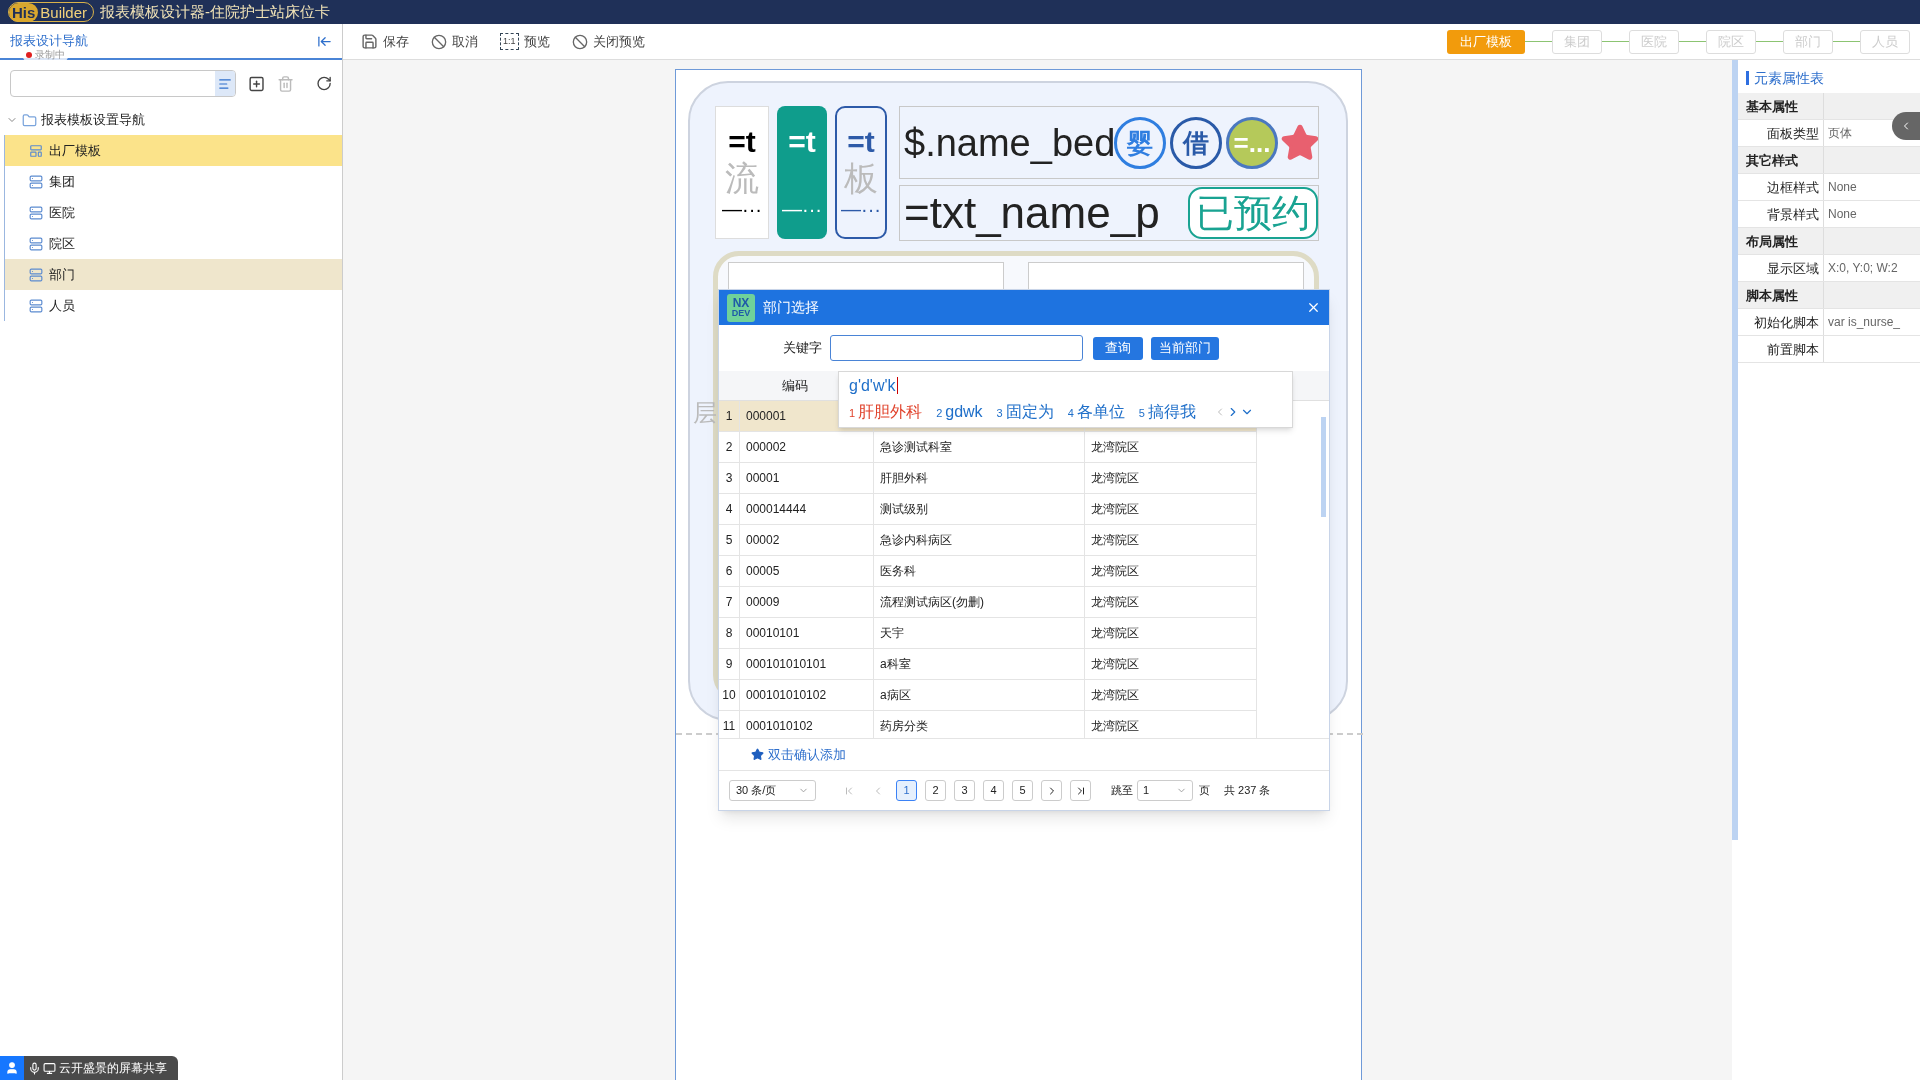 Image resolution: width=1920 pixels, height=1080 pixels. What do you see at coordinates (988, 509) in the screenshot?
I see `table-row: 4 000014444 测试级别 龙湾院区` at bounding box center [988, 509].